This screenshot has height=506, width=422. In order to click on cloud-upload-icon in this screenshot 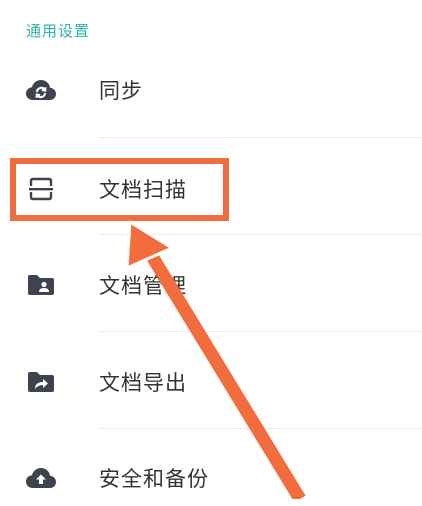, I will do `click(41, 478)`.